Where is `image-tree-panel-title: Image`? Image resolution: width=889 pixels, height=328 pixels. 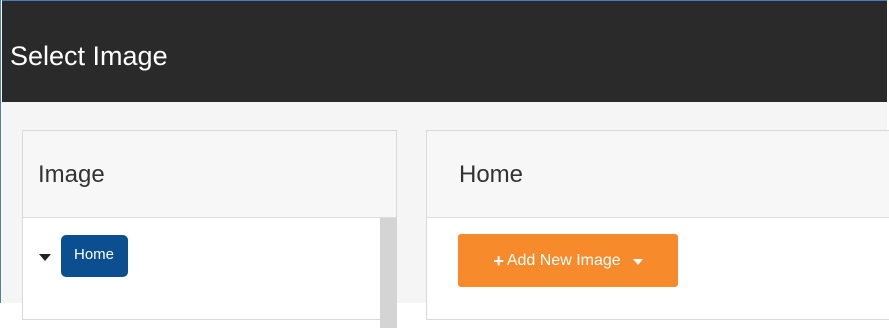 image-tree-panel-title: Image is located at coordinates (71, 174).